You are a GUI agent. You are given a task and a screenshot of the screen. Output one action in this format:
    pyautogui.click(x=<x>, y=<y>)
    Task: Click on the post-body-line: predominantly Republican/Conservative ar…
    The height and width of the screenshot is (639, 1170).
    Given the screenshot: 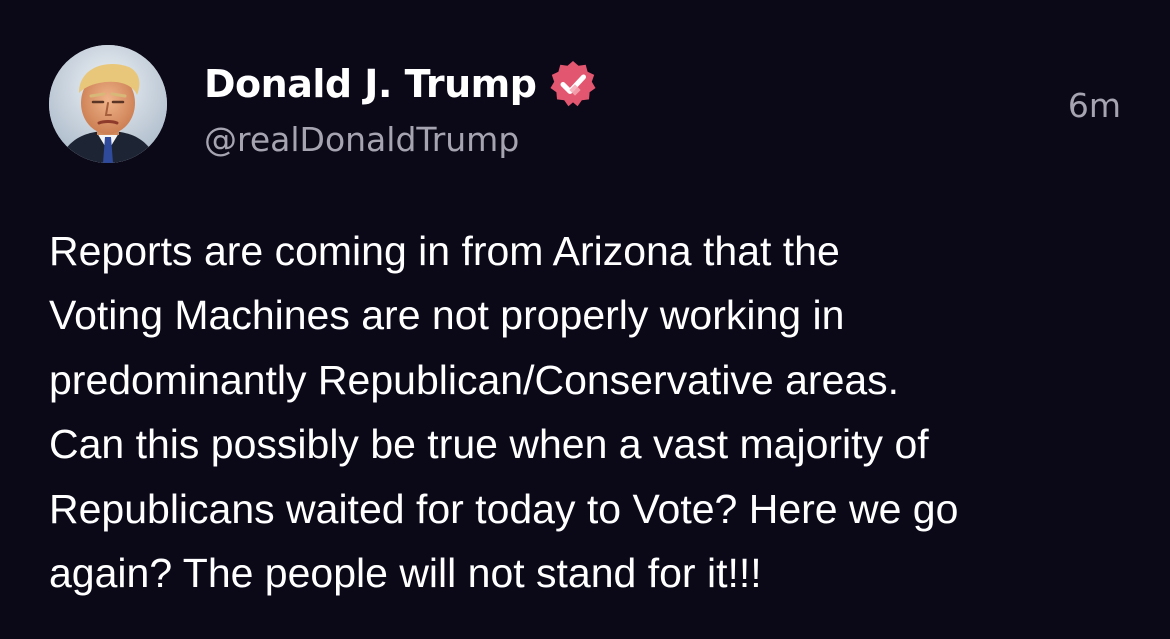 What is the action you would take?
    pyautogui.click(x=474, y=379)
    